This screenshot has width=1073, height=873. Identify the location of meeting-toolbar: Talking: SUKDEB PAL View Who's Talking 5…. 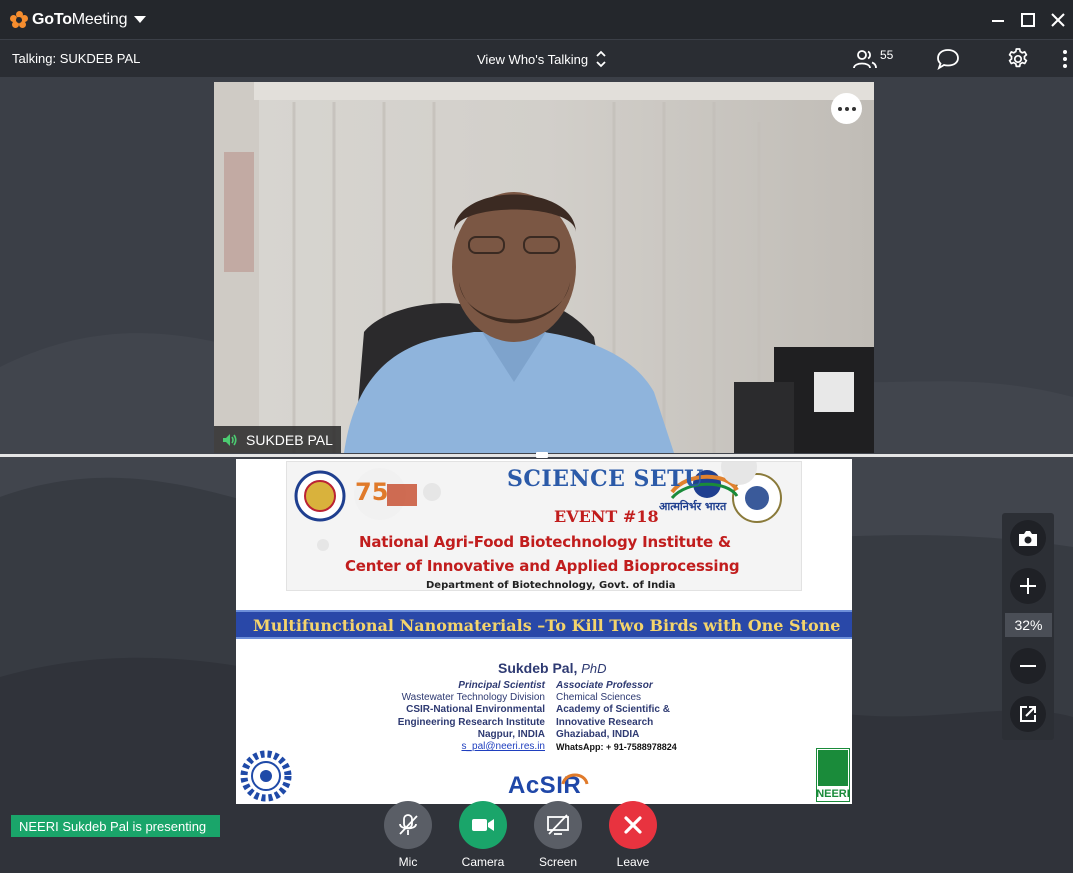
(536, 58).